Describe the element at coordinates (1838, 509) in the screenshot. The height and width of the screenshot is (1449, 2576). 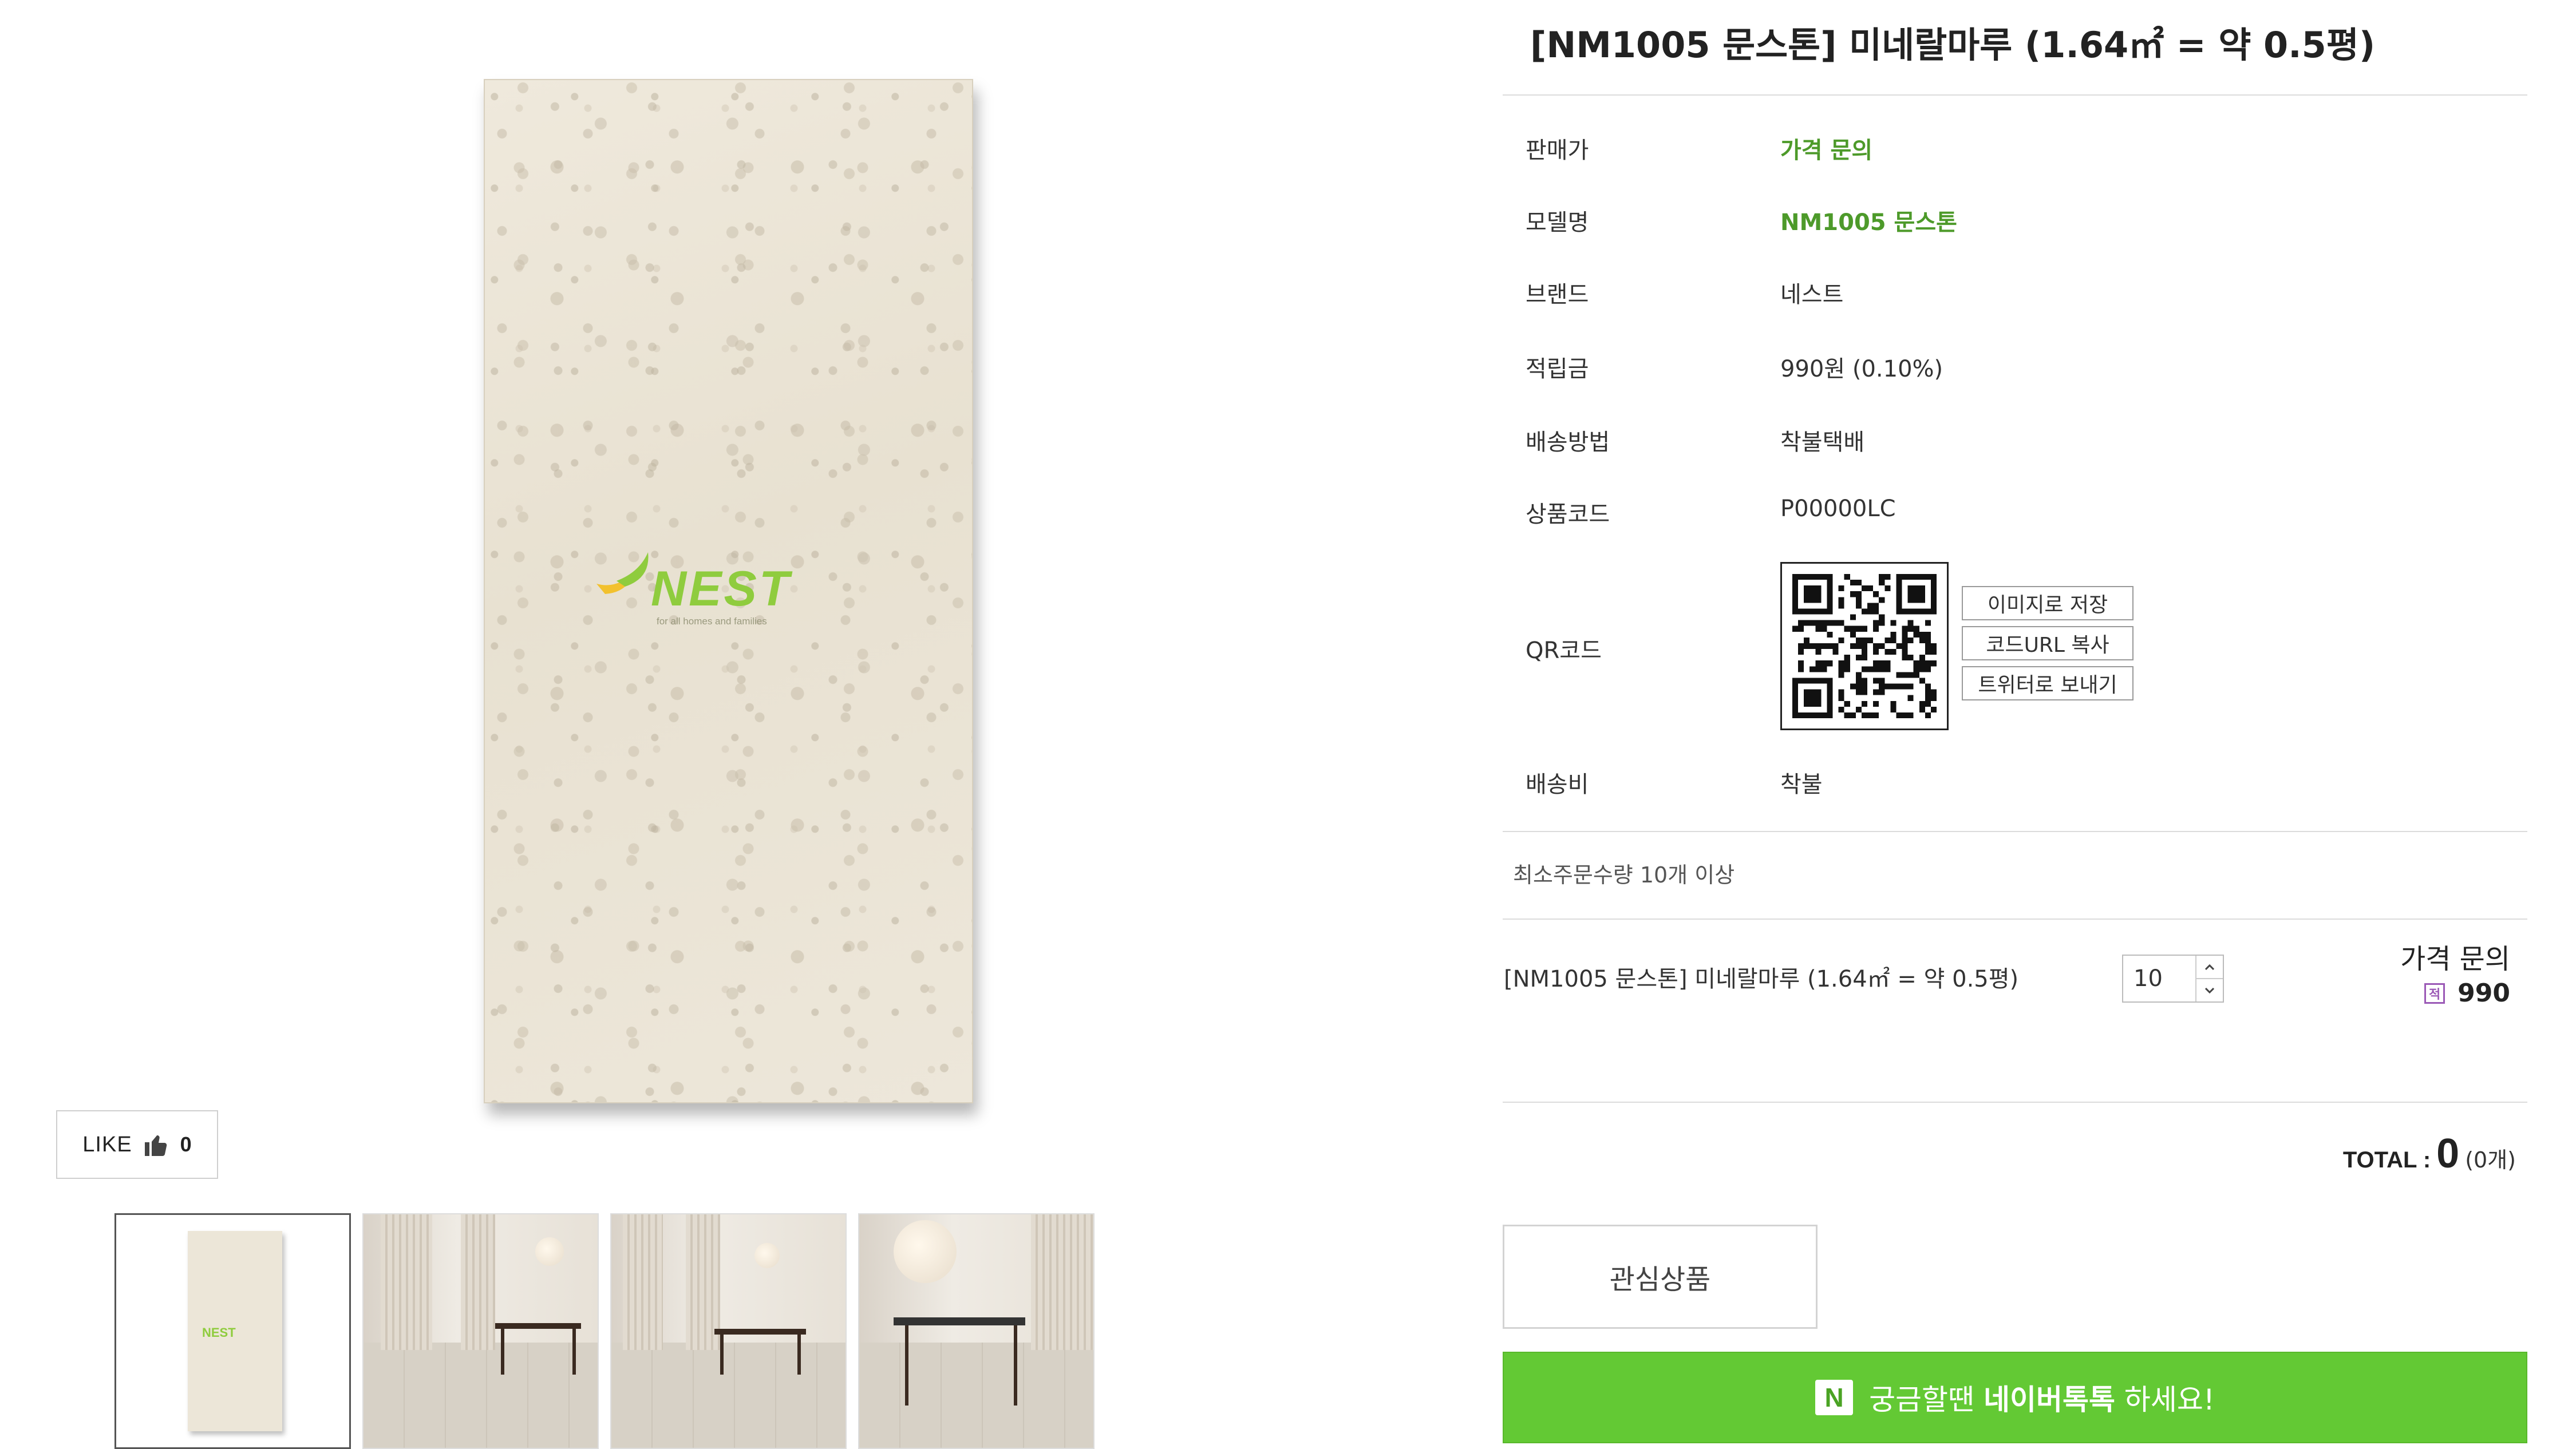
I see `spec-value: P00000LC` at that location.